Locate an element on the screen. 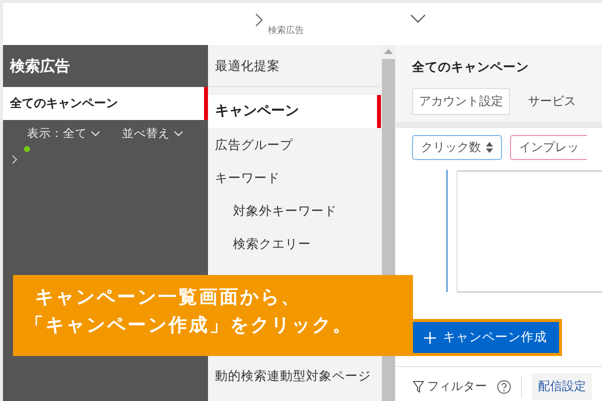 The width and height of the screenshot is (602, 401). metric-select: インプレッ is located at coordinates (548, 147).